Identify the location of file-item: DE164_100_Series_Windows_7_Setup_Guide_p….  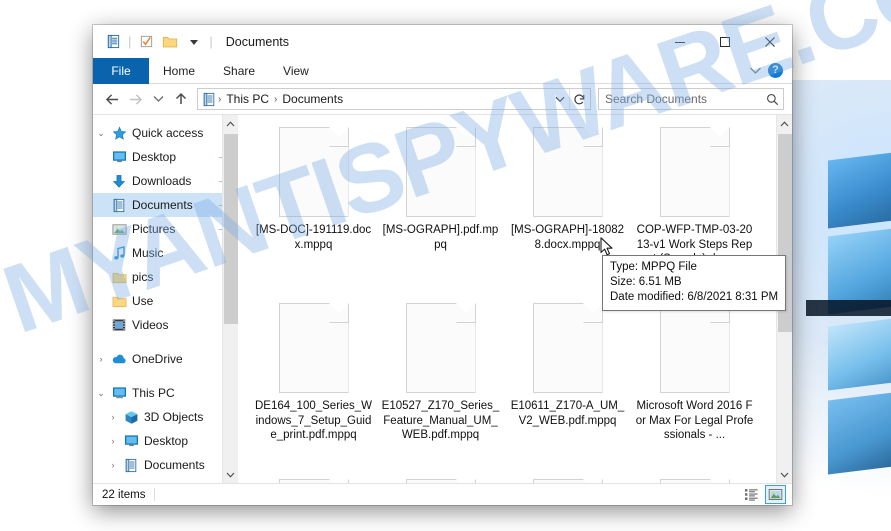
(313, 387).